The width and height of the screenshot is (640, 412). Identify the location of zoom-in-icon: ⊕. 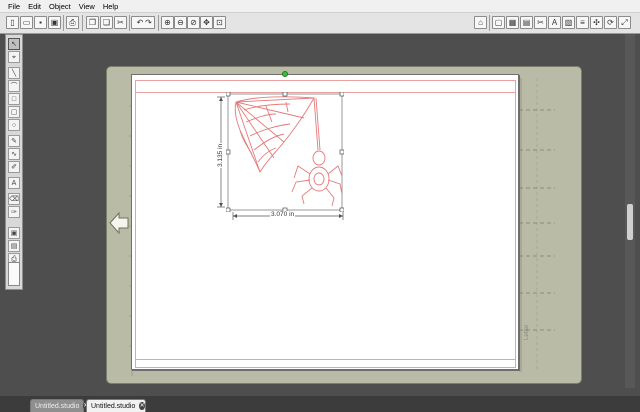
(167, 22).